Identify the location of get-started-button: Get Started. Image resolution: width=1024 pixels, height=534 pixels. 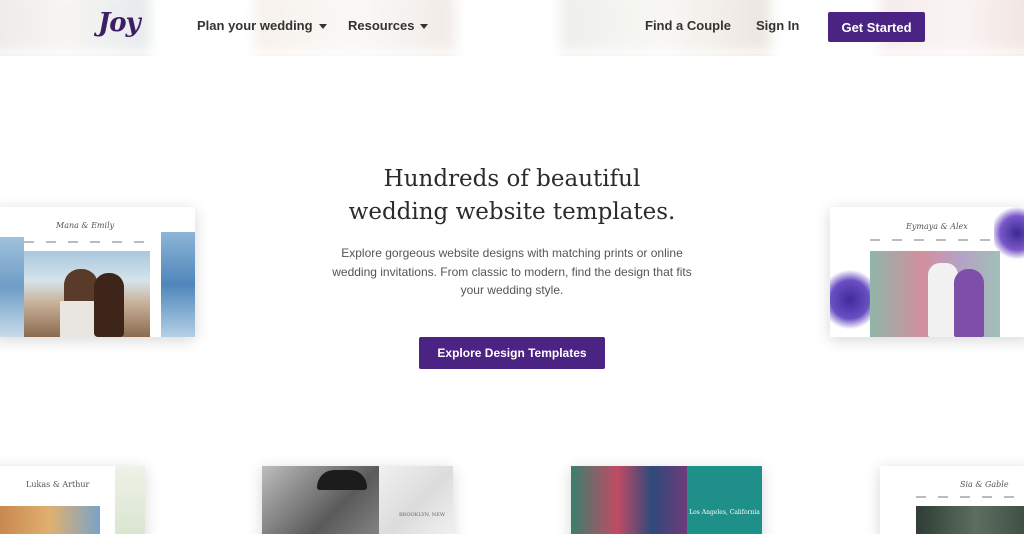
(876, 27).